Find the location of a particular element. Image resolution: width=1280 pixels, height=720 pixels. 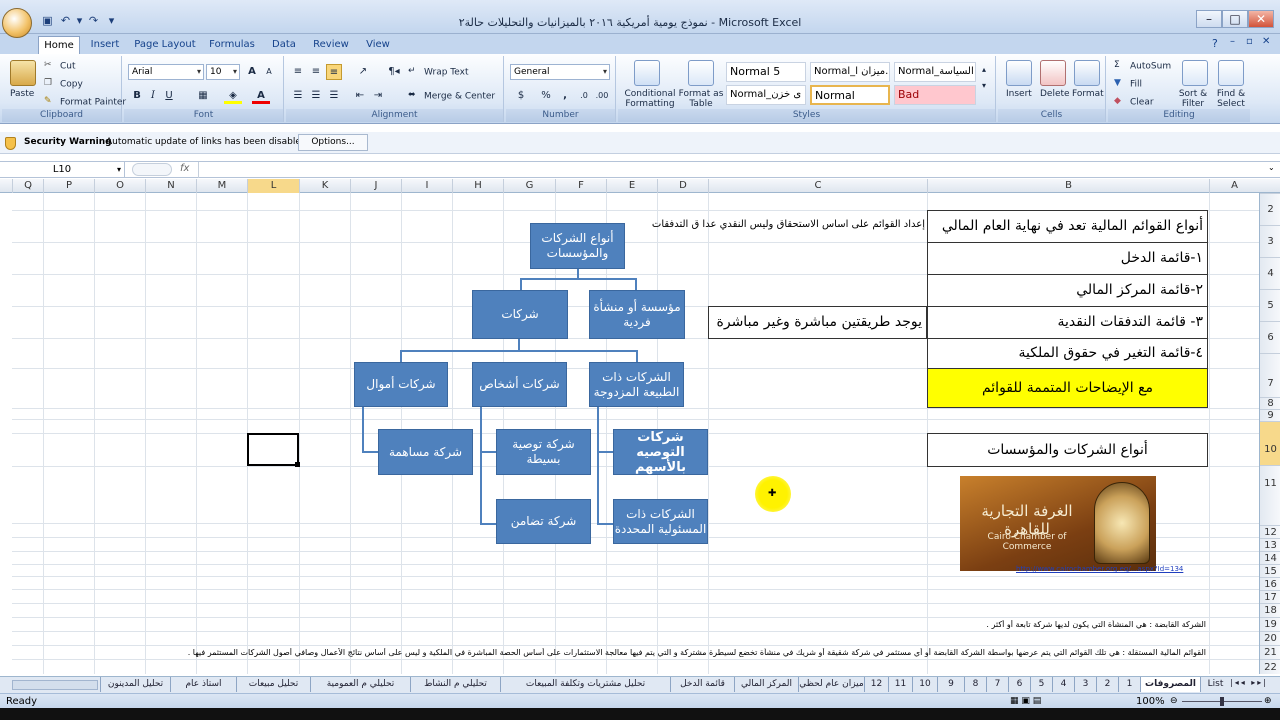

row-header: 17 is located at coordinates (1270, 596).